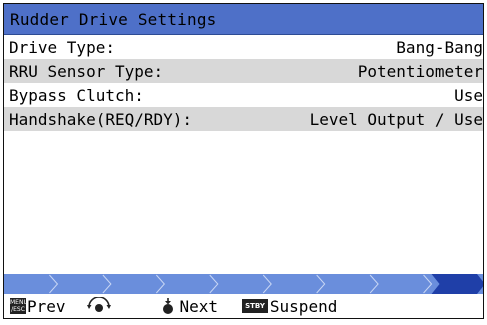 The image size is (487, 325). I want to click on setting-row-drive-type: Drive Type: Bang-Bang, so click(243, 47).